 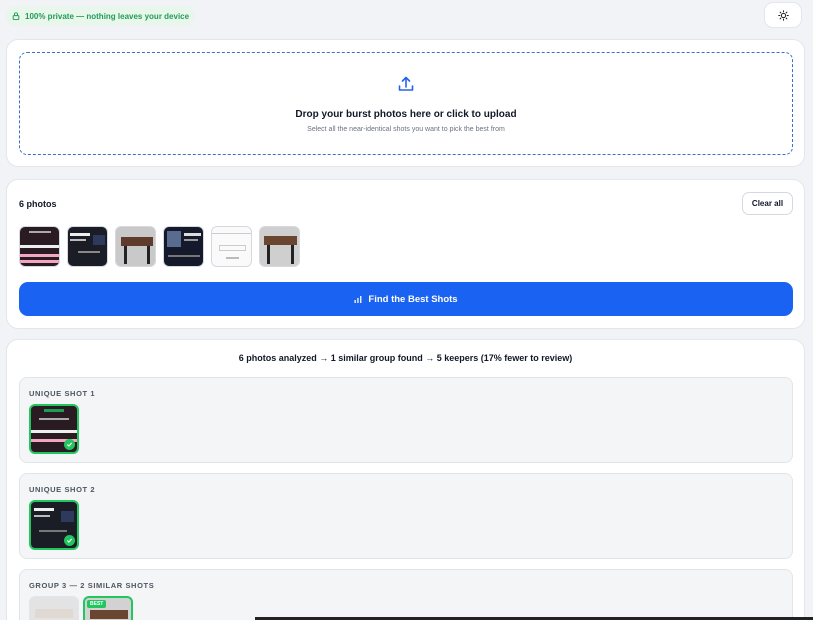 I want to click on result-group: GROUP 3 — 2 SIMILAR SHOTS BEST, so click(x=406, y=594).